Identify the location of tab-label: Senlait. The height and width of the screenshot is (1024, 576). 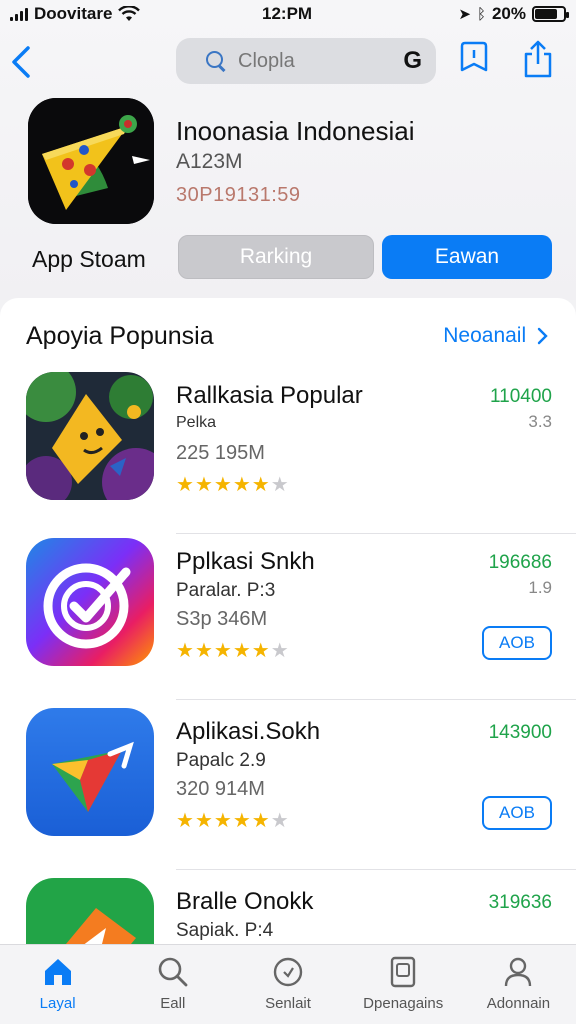
(288, 1003).